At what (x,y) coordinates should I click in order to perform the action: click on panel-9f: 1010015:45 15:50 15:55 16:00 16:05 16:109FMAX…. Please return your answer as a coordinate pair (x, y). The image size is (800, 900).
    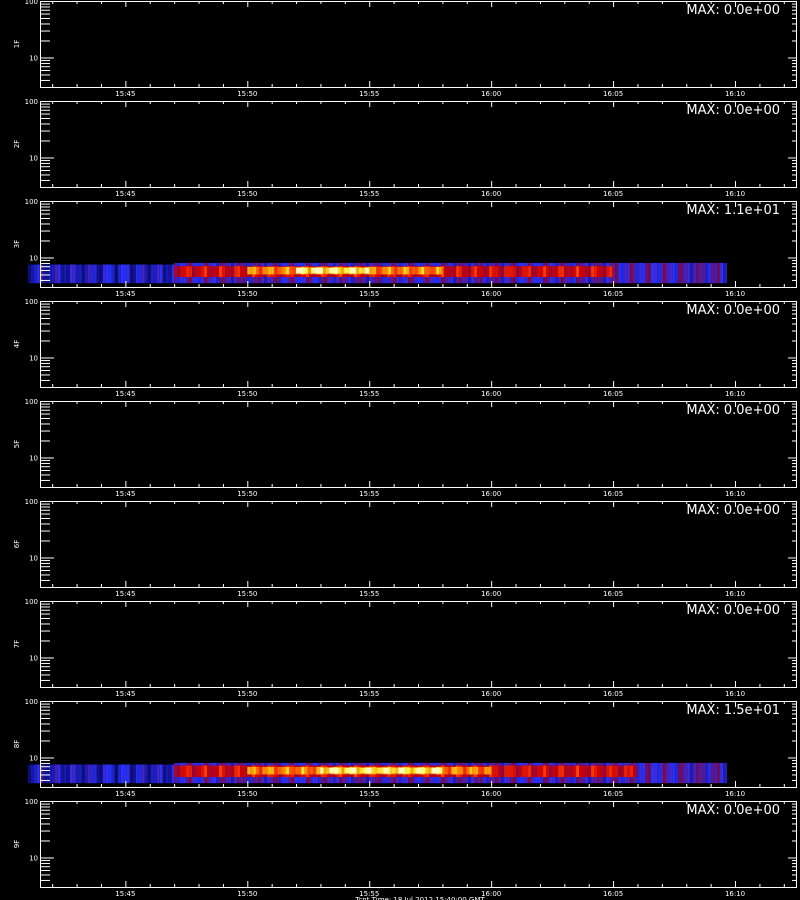
    Looking at the image, I should click on (405, 848).